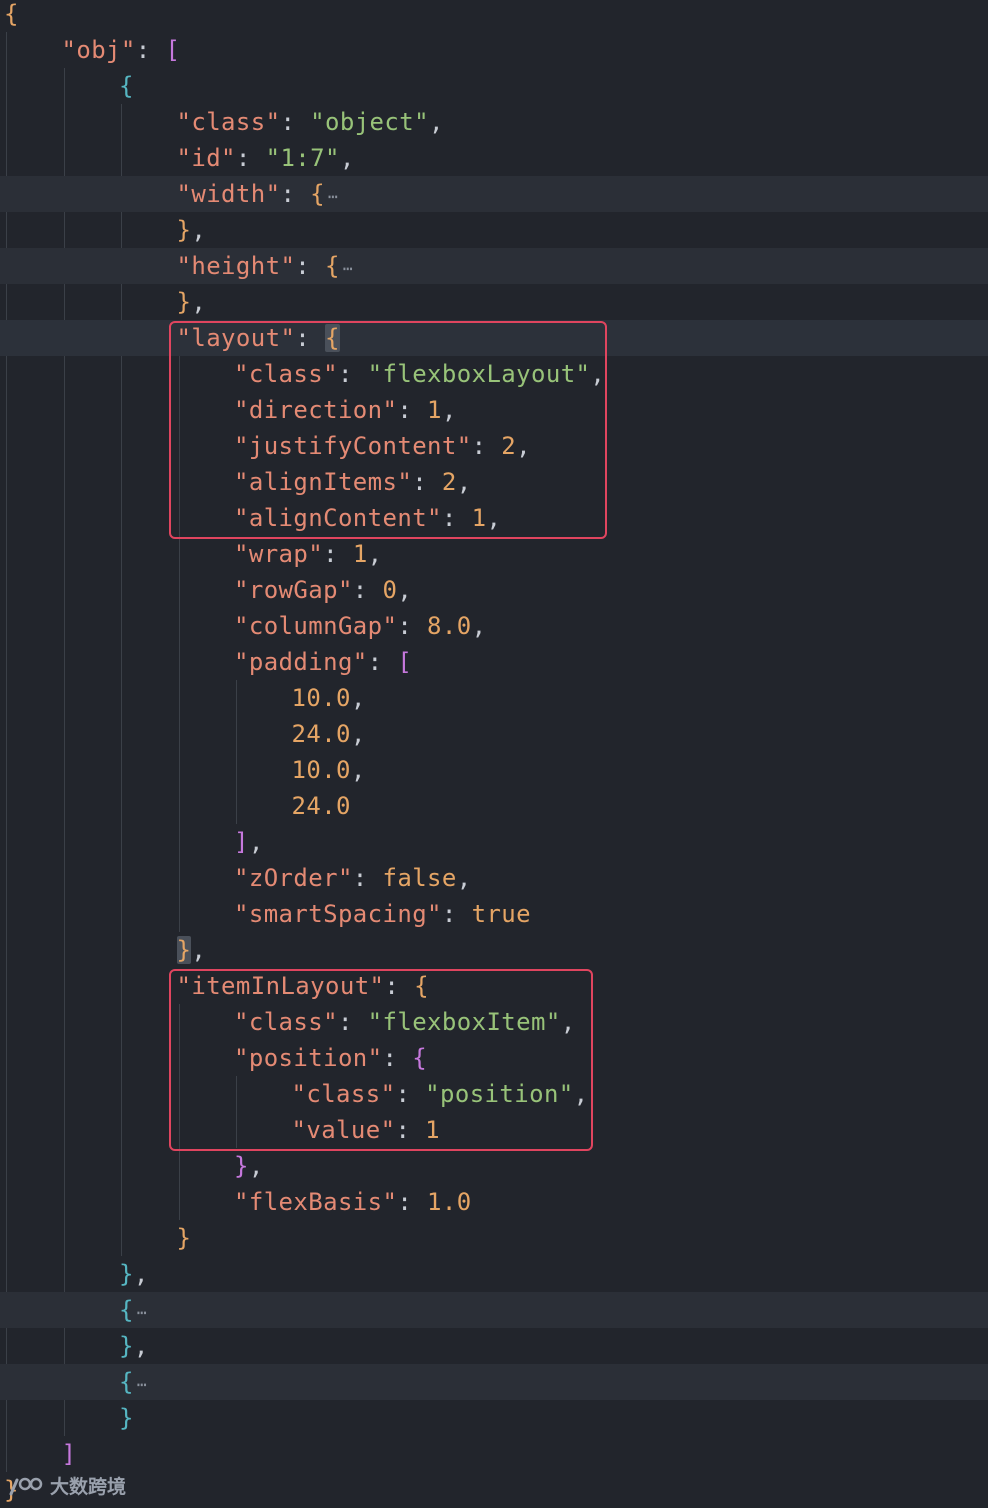 The image size is (988, 1508). Describe the element at coordinates (494, 194) in the screenshot. I see `folded-code-line: "width": {⋯` at that location.